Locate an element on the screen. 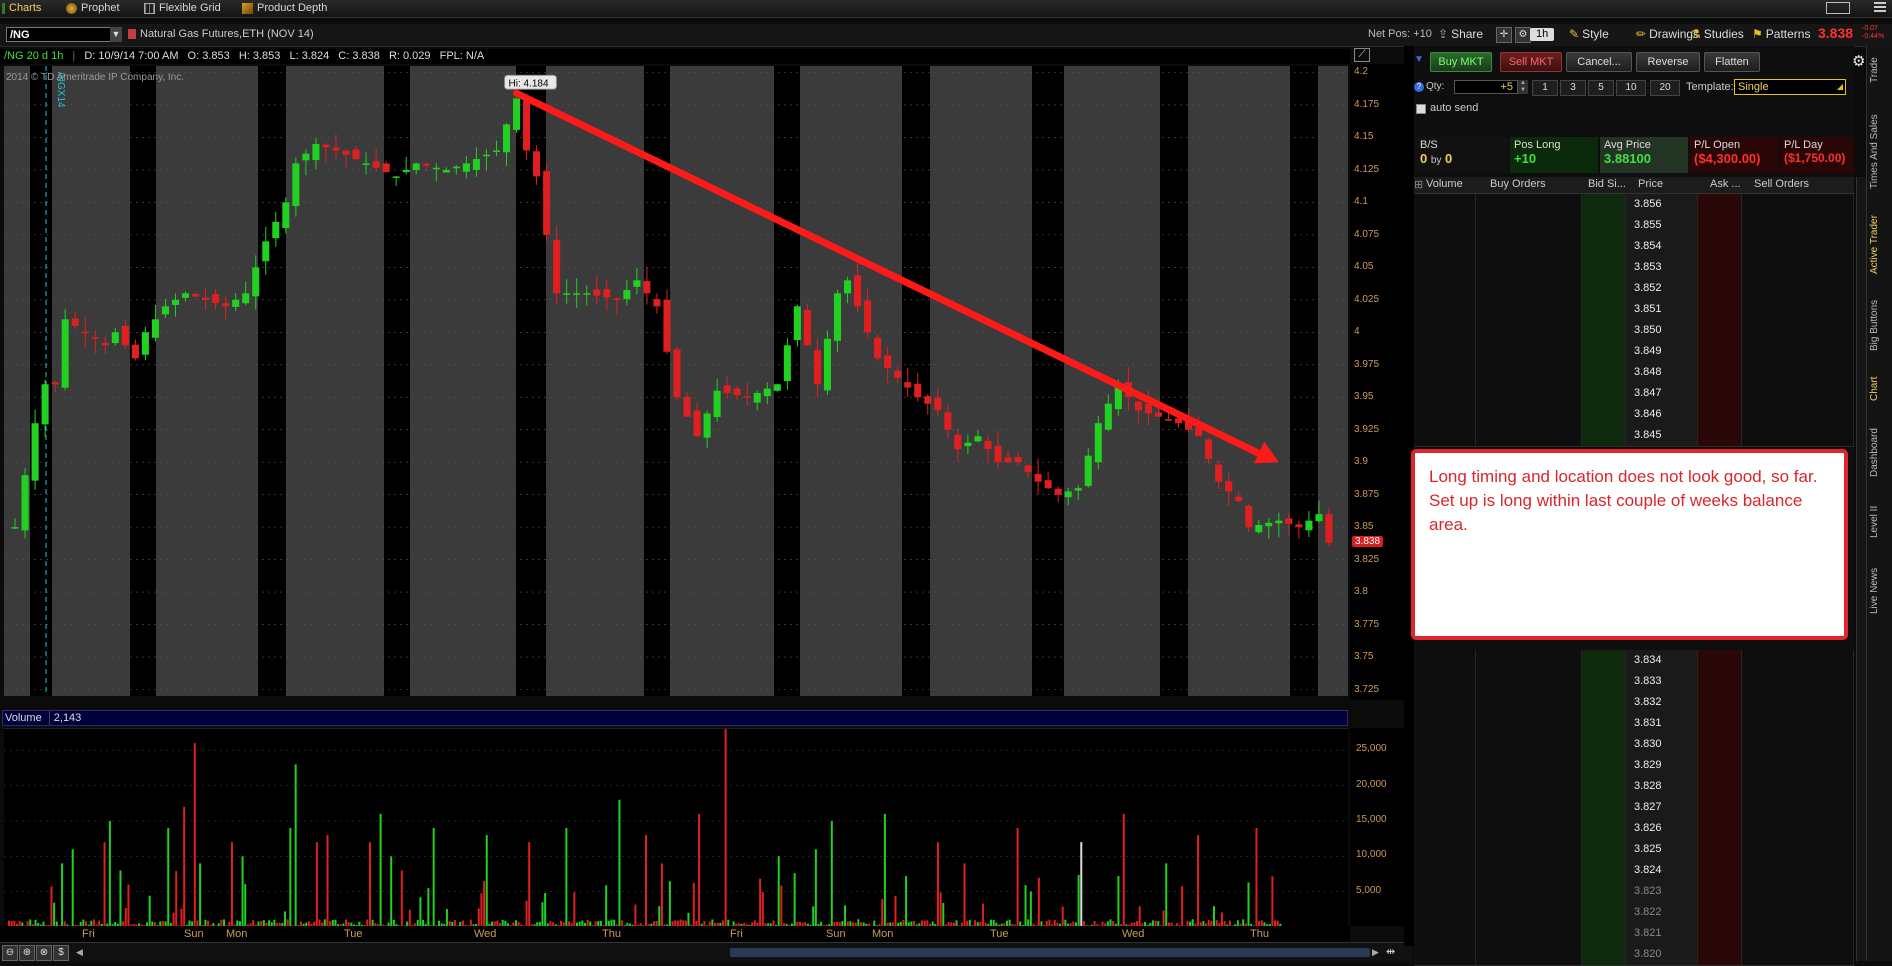 The image size is (1892, 966). qty-input: +5 is located at coordinates (1486, 87).